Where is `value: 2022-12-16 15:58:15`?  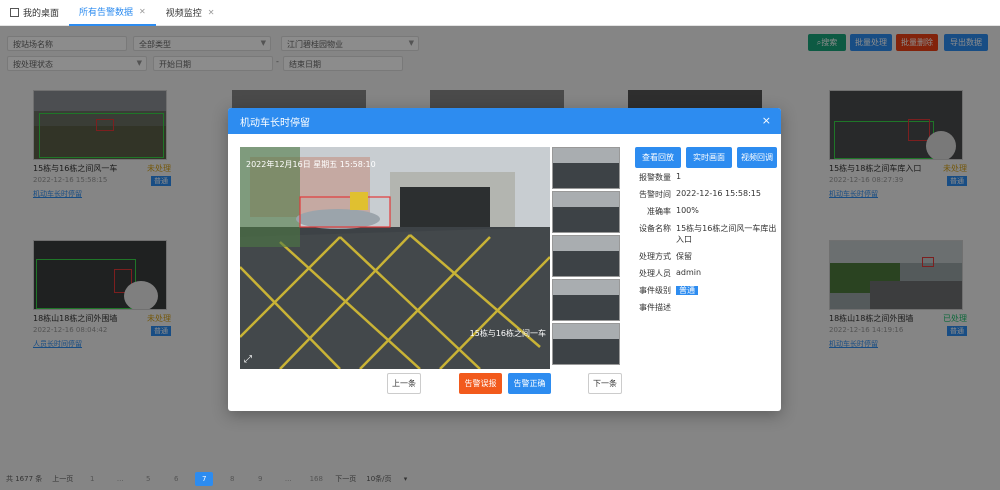
value: 2022-12-16 15:58:15 is located at coordinates (718, 193).